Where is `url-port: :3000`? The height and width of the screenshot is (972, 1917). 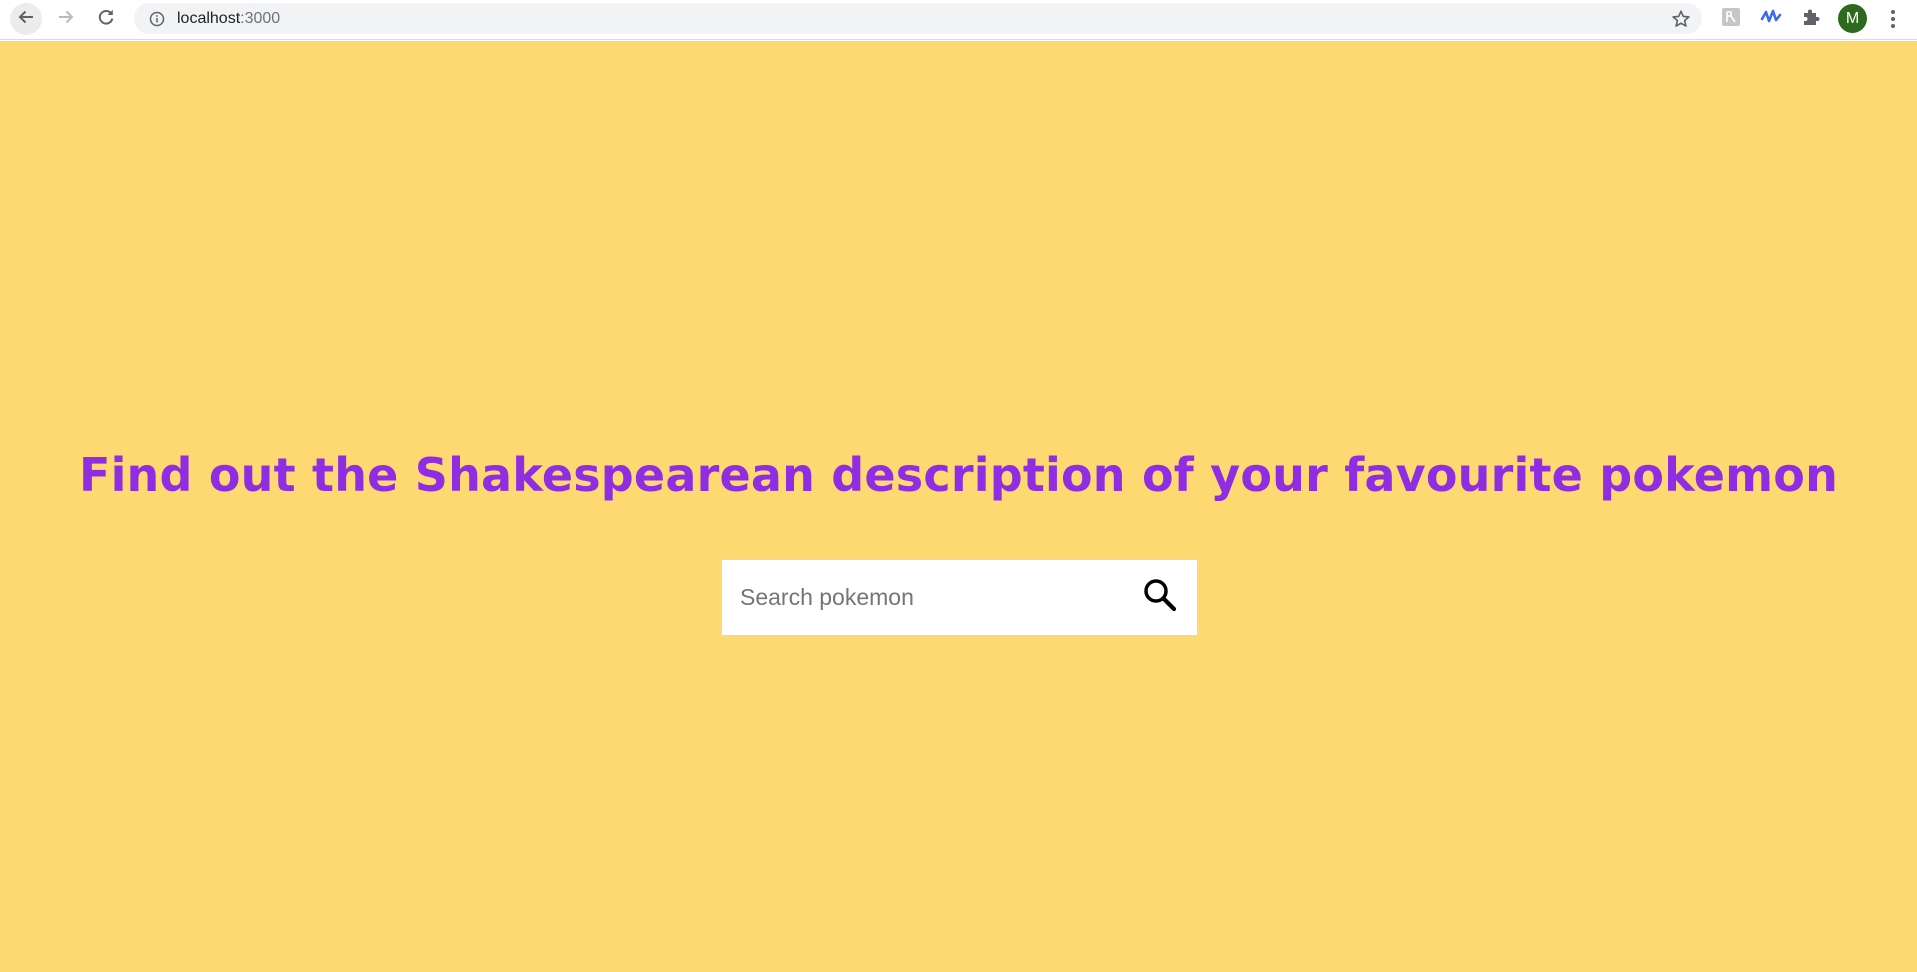 url-port: :3000 is located at coordinates (260, 18).